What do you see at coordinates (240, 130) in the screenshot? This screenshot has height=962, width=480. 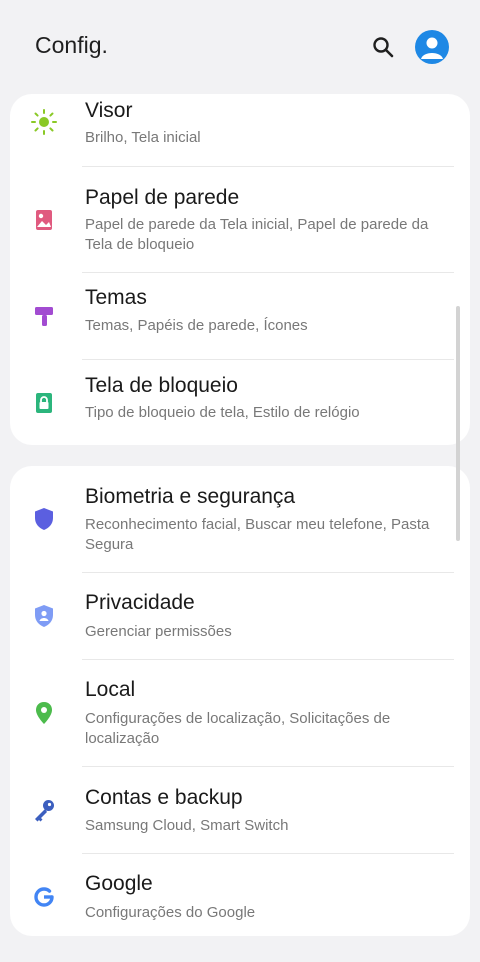 I see `settings-item-visor: Visor Brilho, Tela inicial` at bounding box center [240, 130].